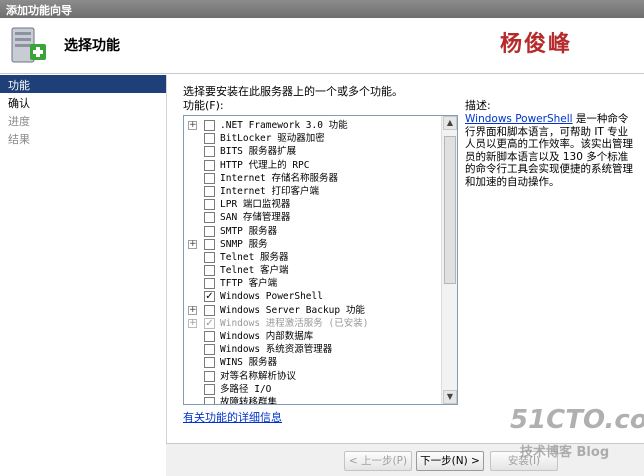 The width and height of the screenshot is (644, 476). I want to click on feature-row: Telnet 客户端, so click(313, 270).